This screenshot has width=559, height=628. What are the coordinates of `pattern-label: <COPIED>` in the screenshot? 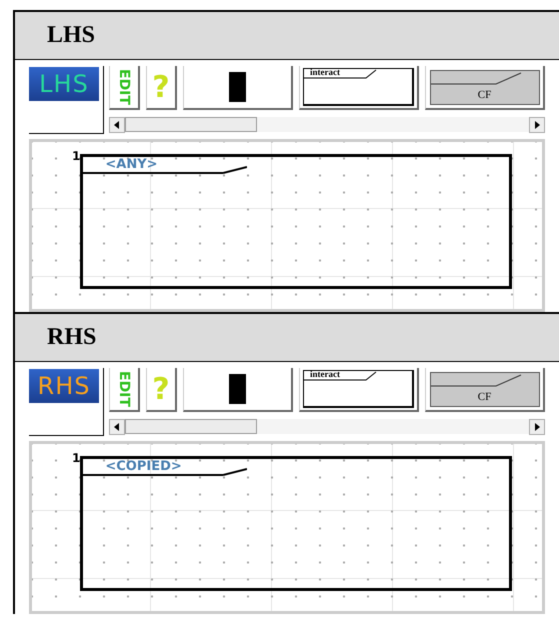 It's located at (143, 466).